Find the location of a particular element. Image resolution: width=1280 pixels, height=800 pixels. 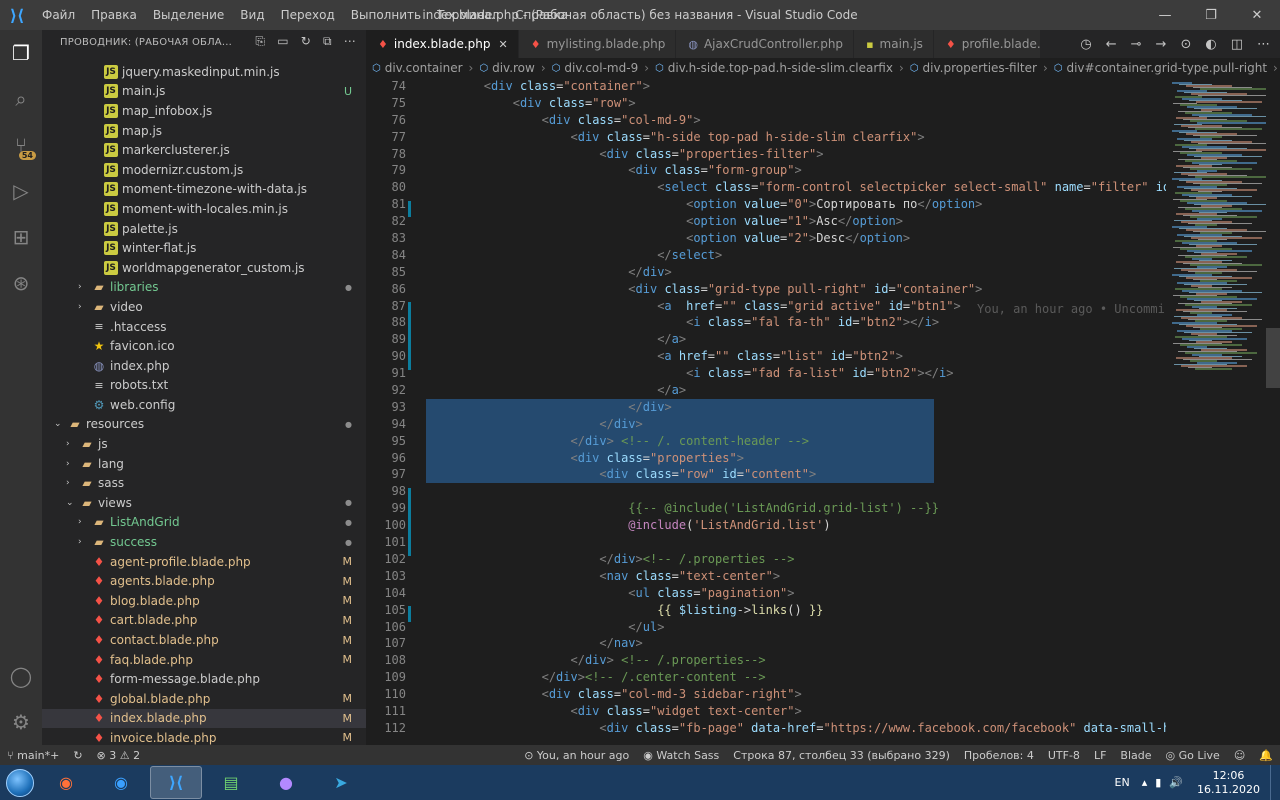

start-button is located at coordinates (20, 782).